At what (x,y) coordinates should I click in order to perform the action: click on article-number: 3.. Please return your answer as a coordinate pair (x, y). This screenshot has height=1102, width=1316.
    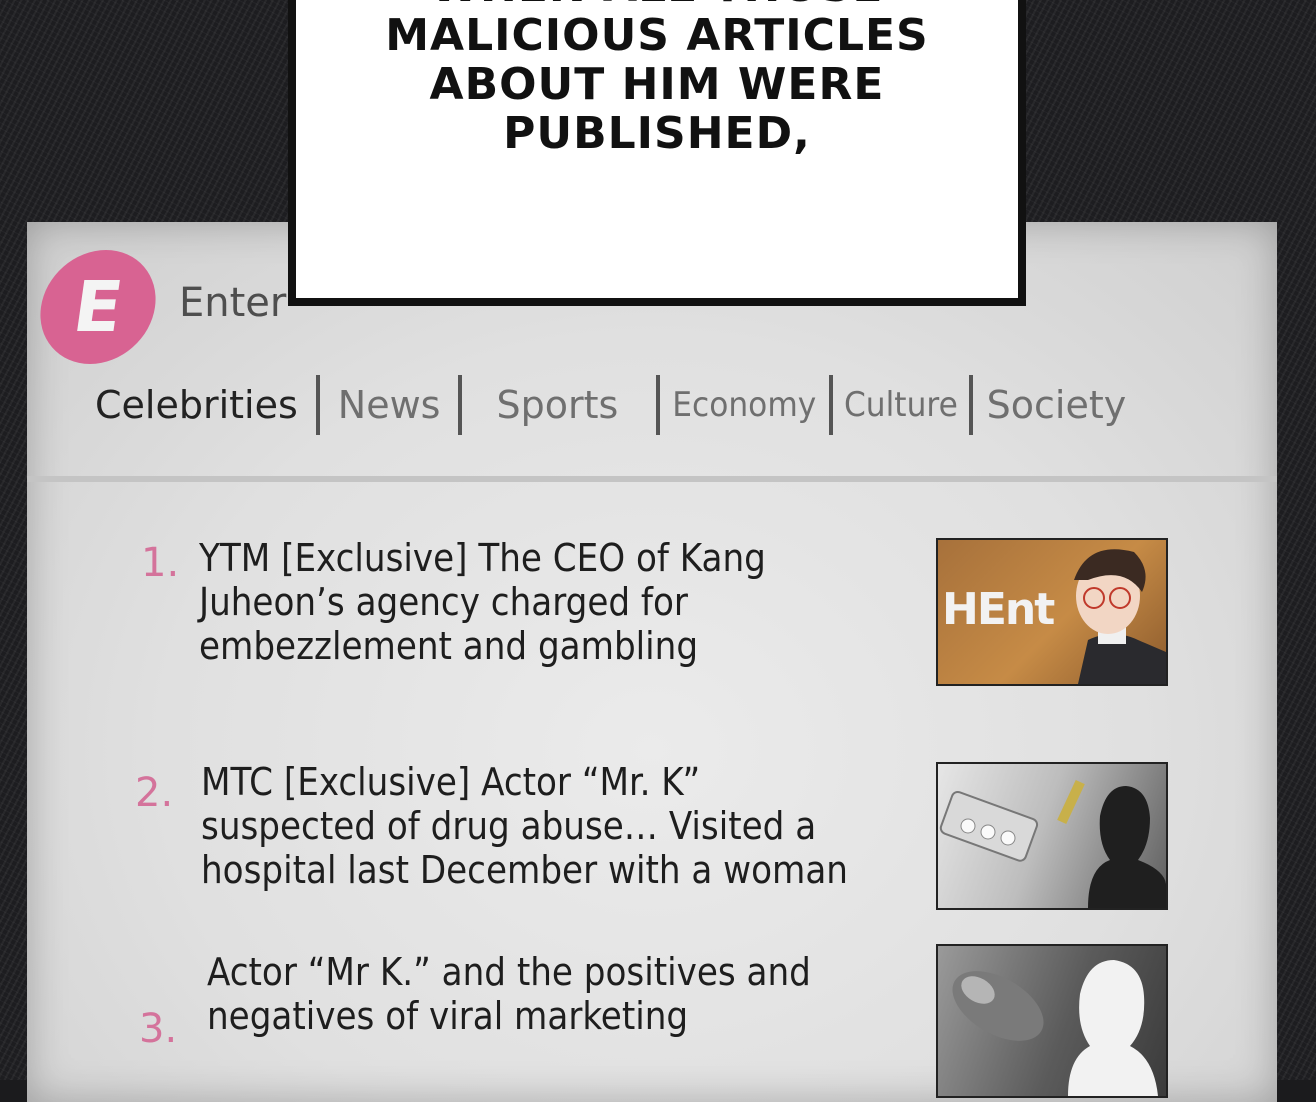
    Looking at the image, I should click on (158, 1029).